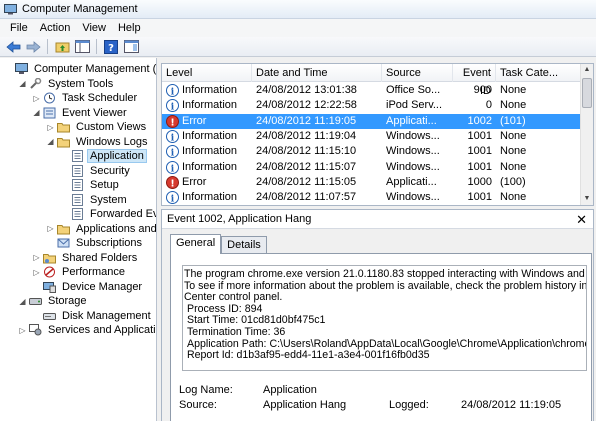 The height and width of the screenshot is (421, 596). Describe the element at coordinates (62, 46) in the screenshot. I see `up-level-button` at that location.